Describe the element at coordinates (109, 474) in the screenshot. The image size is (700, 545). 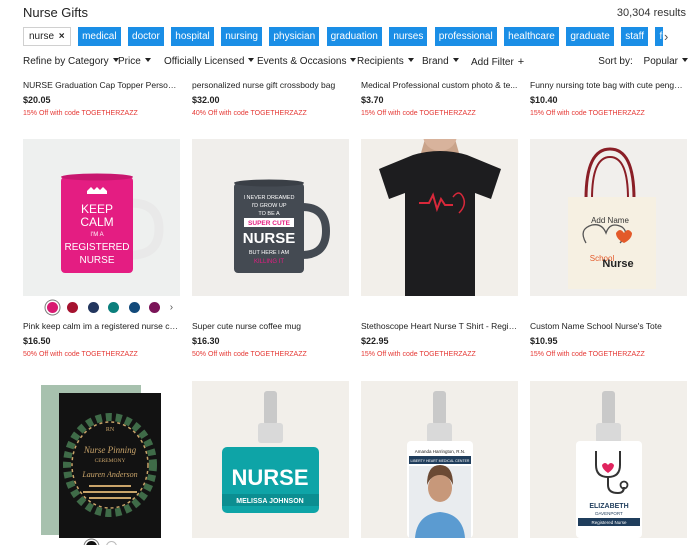
I see `invitation-text: Lauren Anderson` at that location.